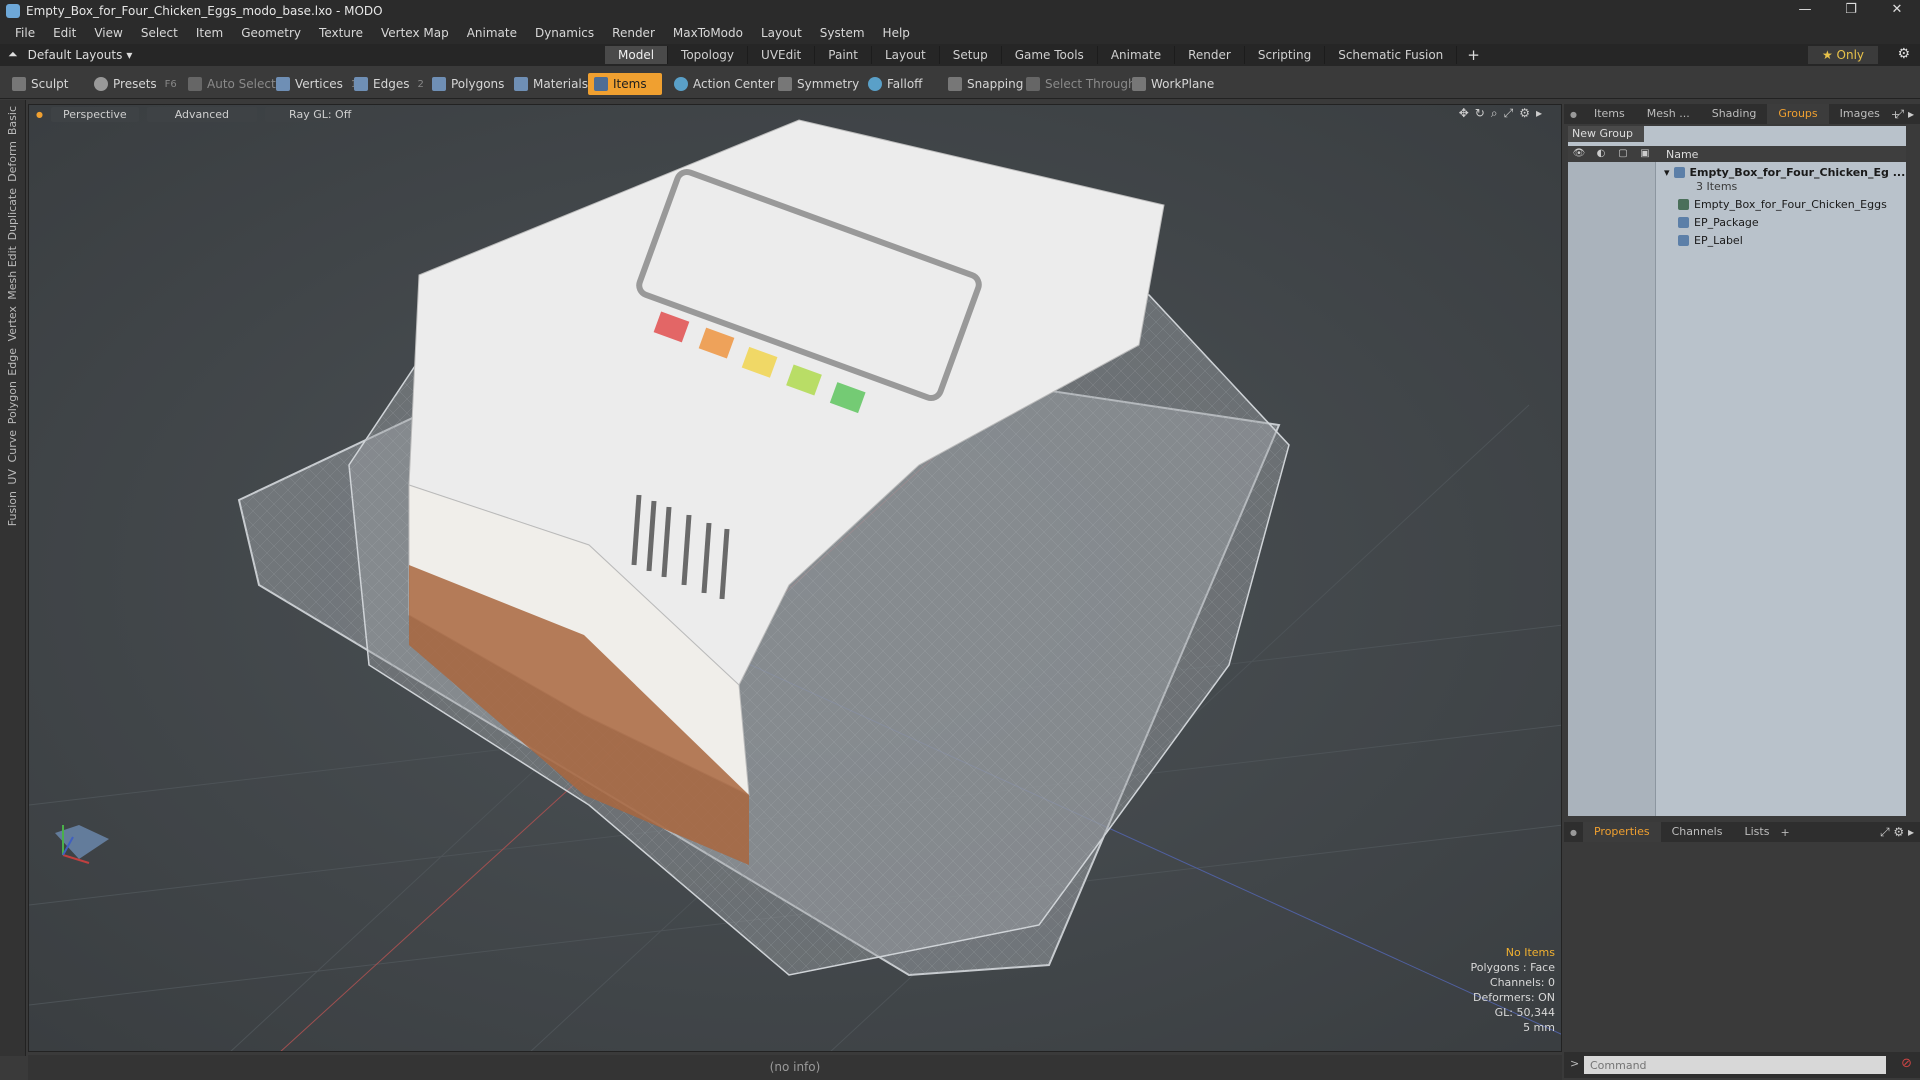 Image resolution: width=1920 pixels, height=1080 pixels. I want to click on side-tab-curve: Curve, so click(12, 446).